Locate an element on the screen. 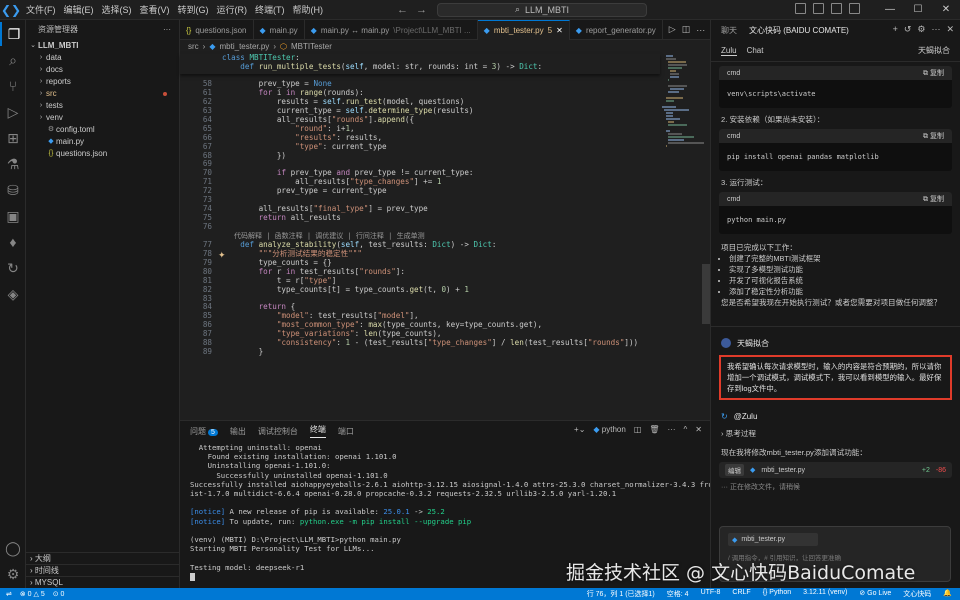 This screenshot has height=600, width=960. breadcrumb-folder: src is located at coordinates (193, 47).